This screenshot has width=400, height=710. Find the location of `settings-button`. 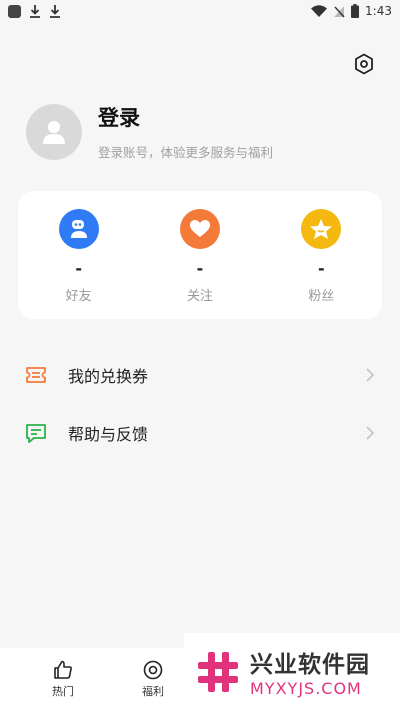

settings-button is located at coordinates (364, 64).